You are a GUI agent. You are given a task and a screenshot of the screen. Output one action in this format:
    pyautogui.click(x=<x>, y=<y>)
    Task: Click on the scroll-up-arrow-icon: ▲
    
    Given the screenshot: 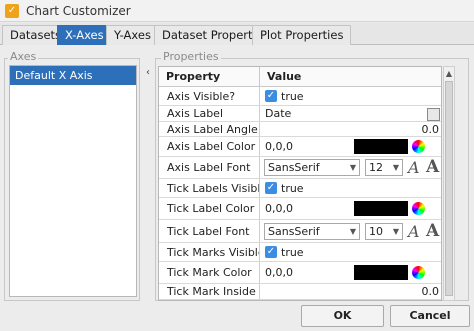 What is the action you would take?
    pyautogui.click(x=449, y=74)
    